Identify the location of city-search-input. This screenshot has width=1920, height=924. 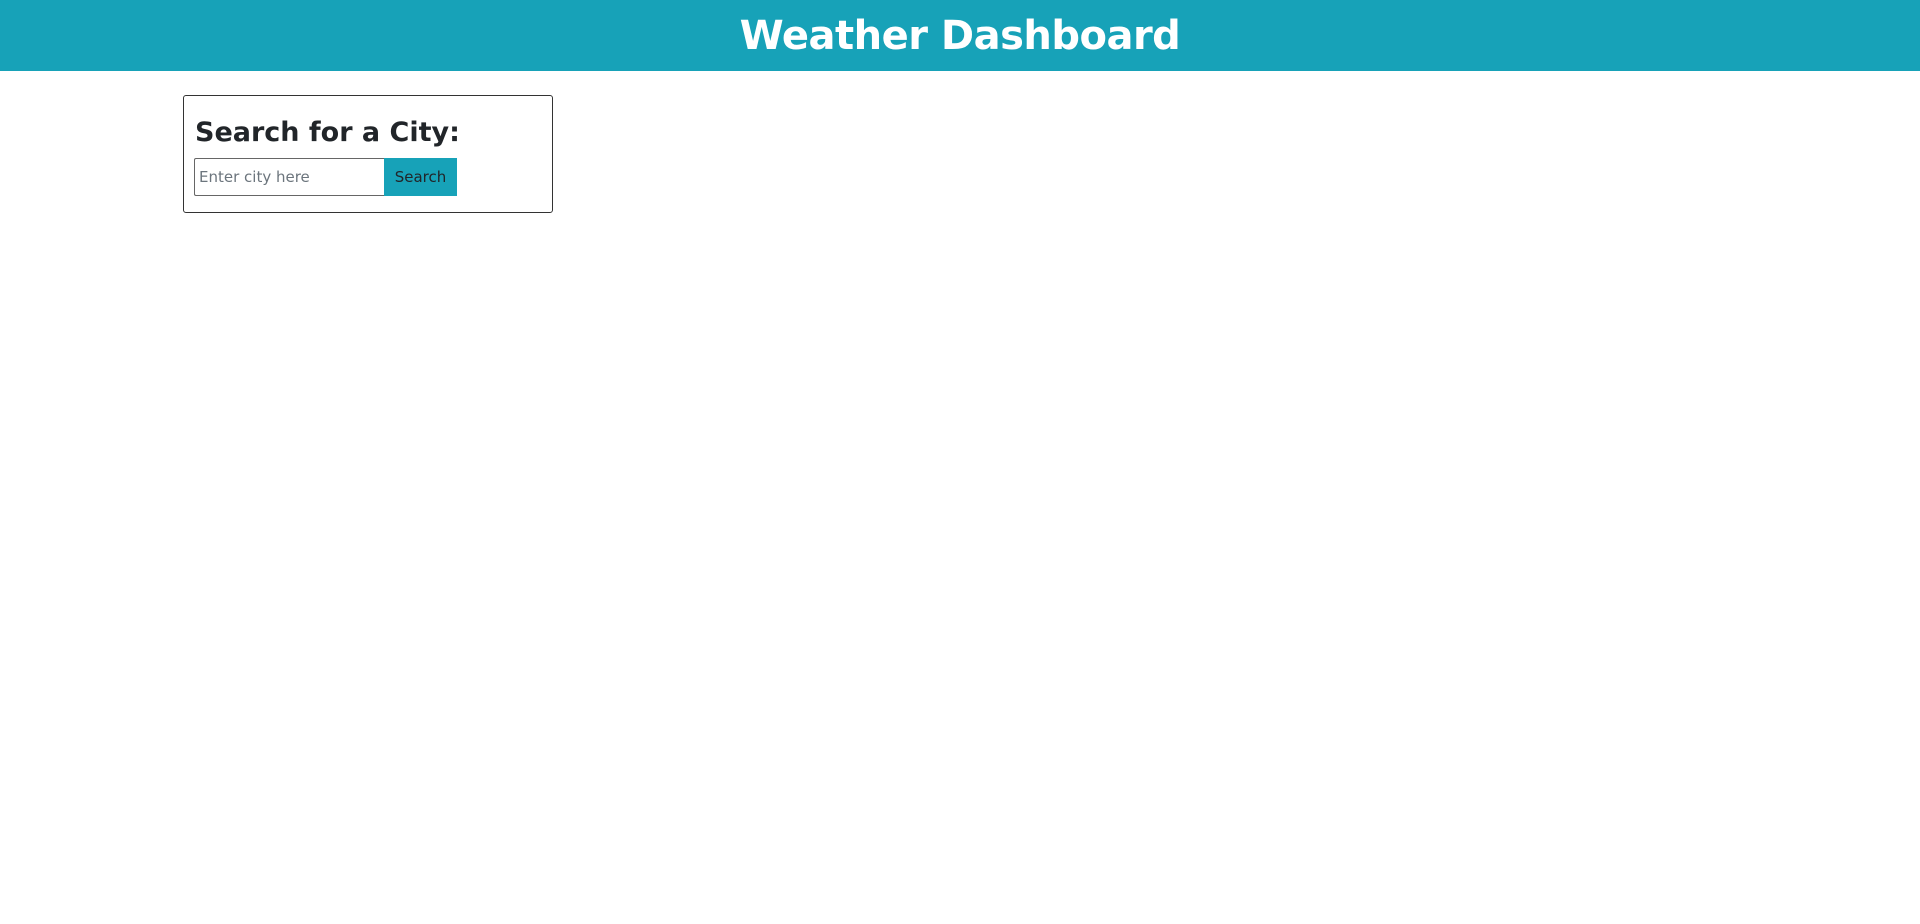
(289, 177).